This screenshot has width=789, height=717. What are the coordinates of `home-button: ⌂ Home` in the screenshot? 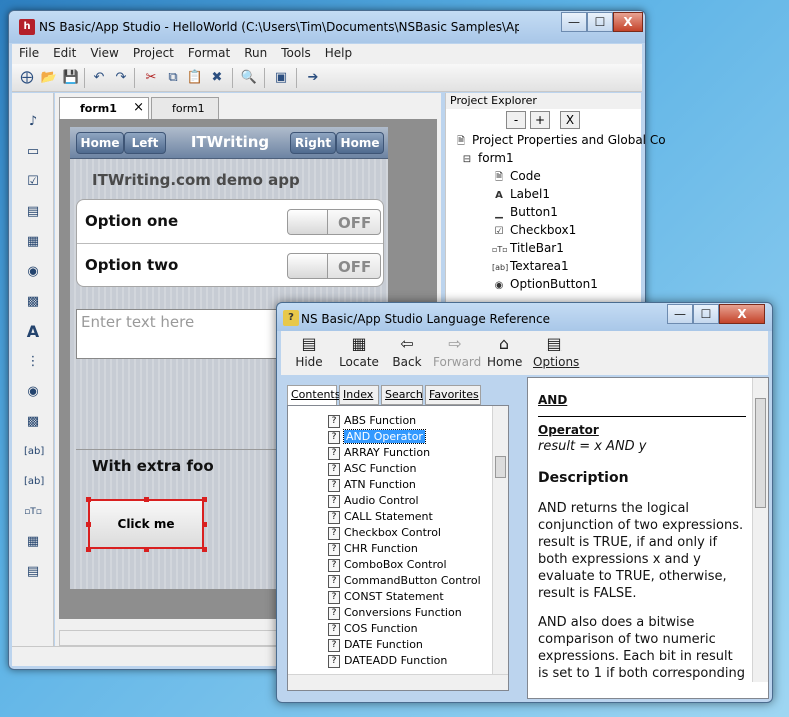 It's located at (504, 352).